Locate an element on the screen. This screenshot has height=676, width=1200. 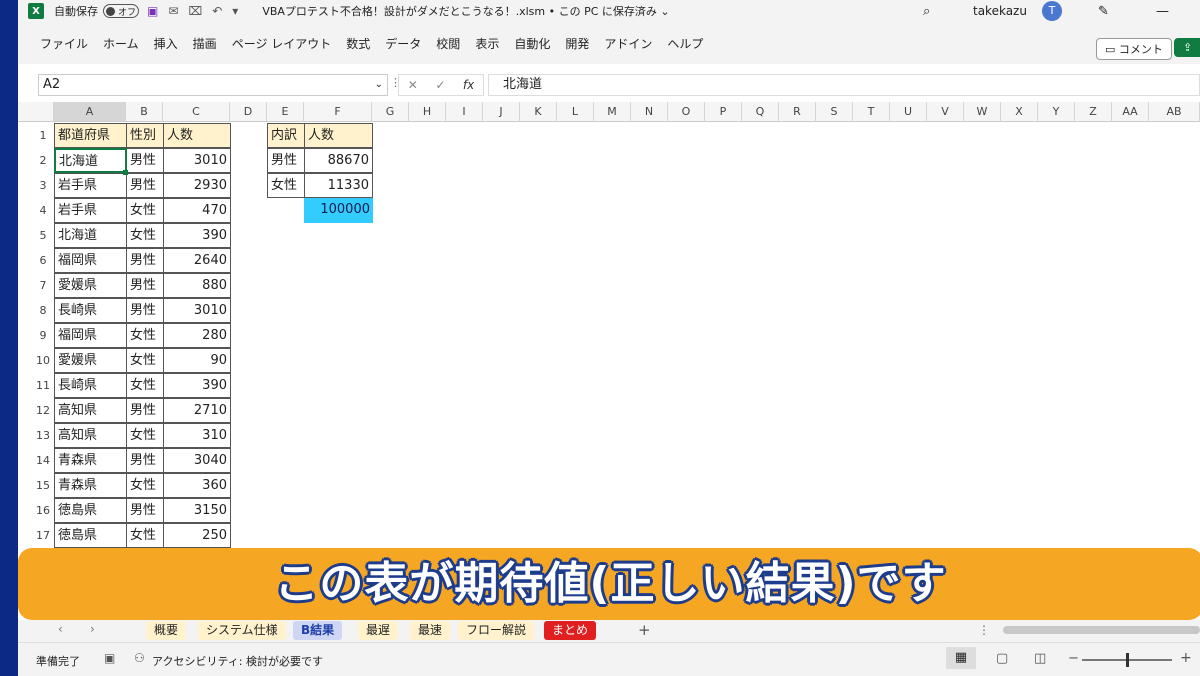
normal-view-icon: ▦ is located at coordinates (961, 658).